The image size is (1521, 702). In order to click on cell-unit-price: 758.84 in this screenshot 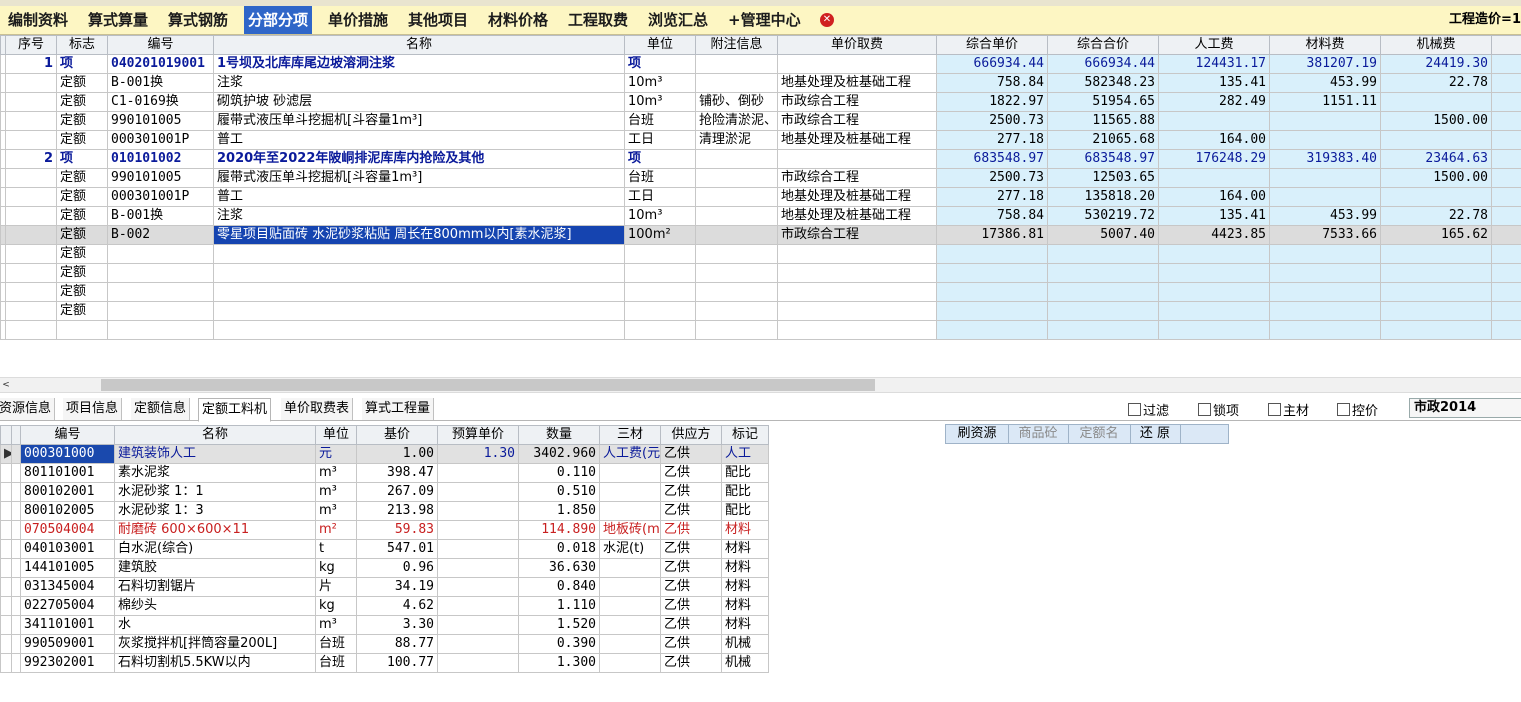, I will do `click(992, 216)`.